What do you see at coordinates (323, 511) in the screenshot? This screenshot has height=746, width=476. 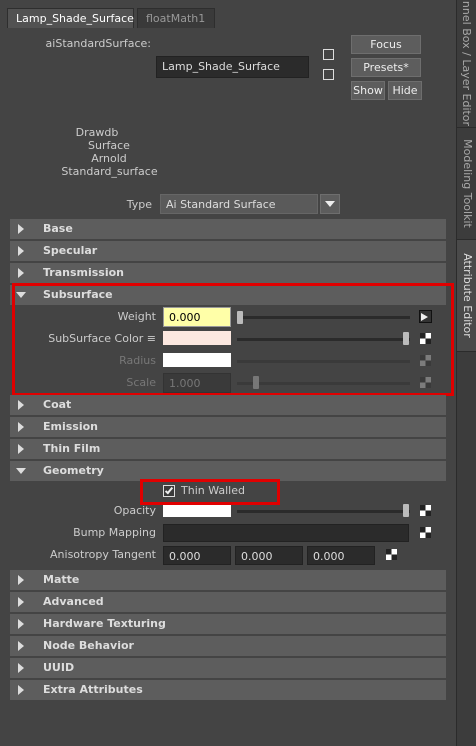 I see `opacity-slider-track` at bounding box center [323, 511].